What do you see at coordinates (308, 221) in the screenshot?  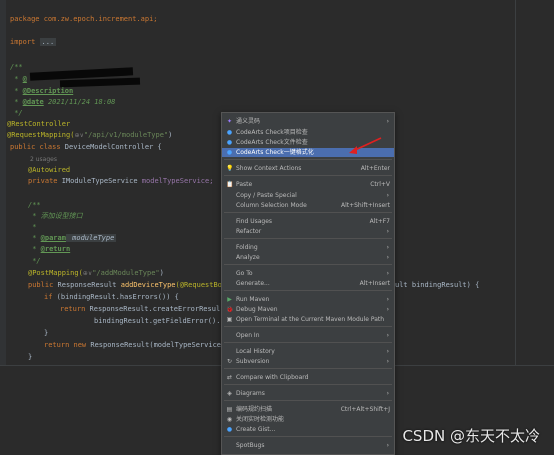 I see `menu-item: Find Usages Alt+F7` at bounding box center [308, 221].